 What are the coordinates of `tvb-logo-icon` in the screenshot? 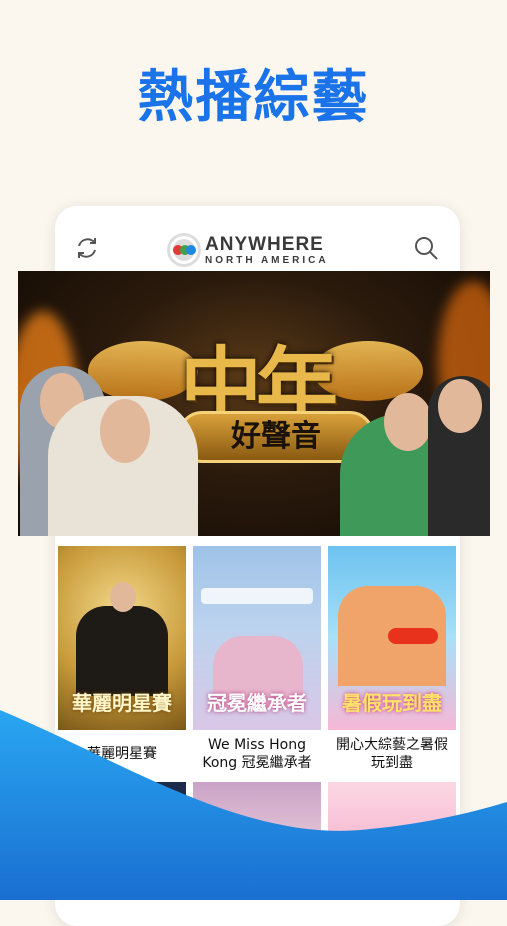 It's located at (184, 250).